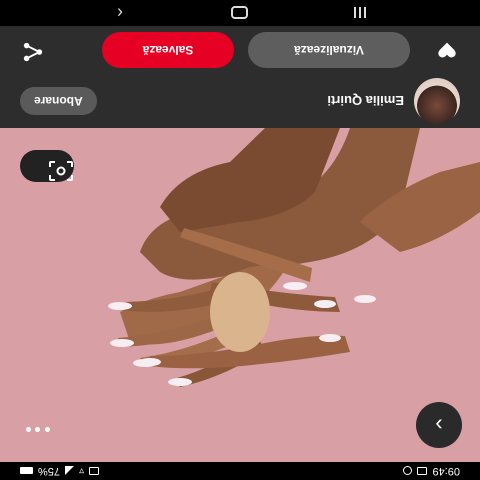  I want to click on share-icon, so click(33, 52).